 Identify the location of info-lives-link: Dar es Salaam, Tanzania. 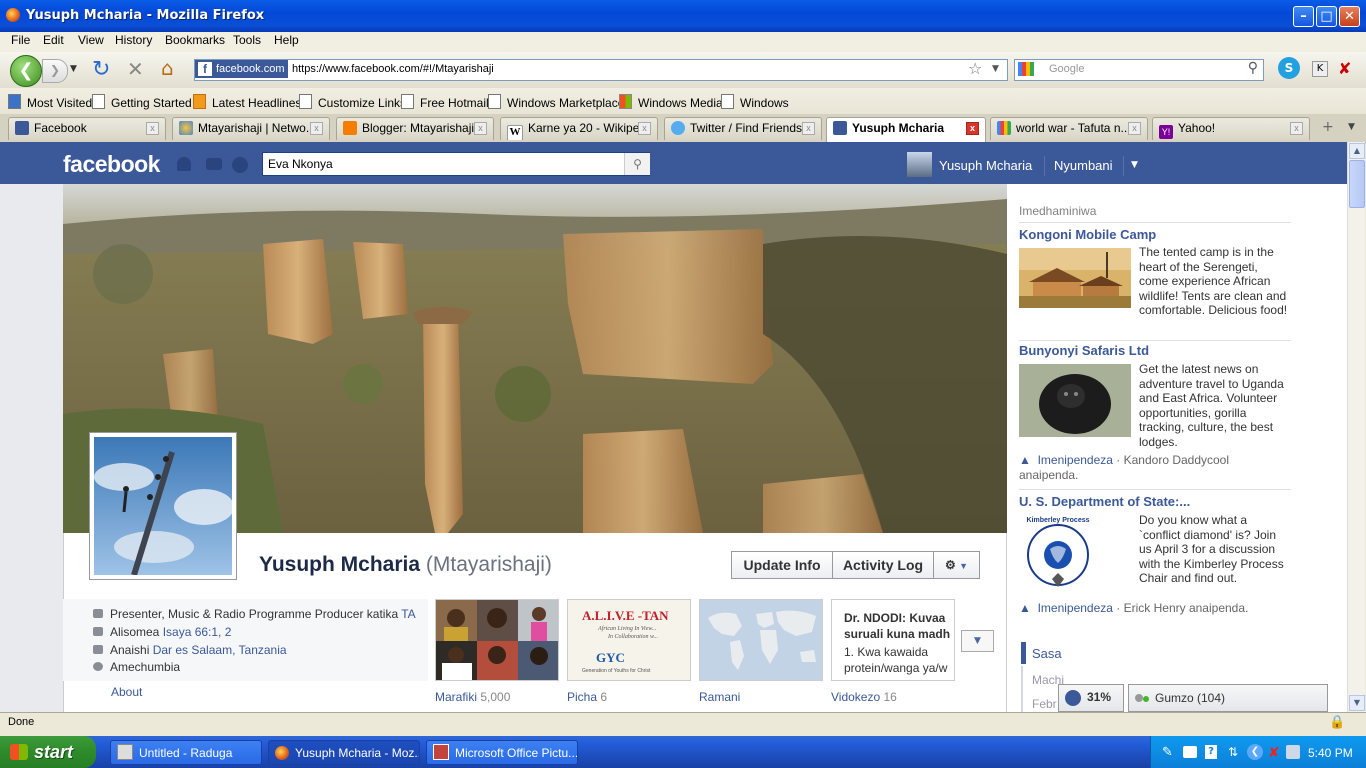
(220, 650).